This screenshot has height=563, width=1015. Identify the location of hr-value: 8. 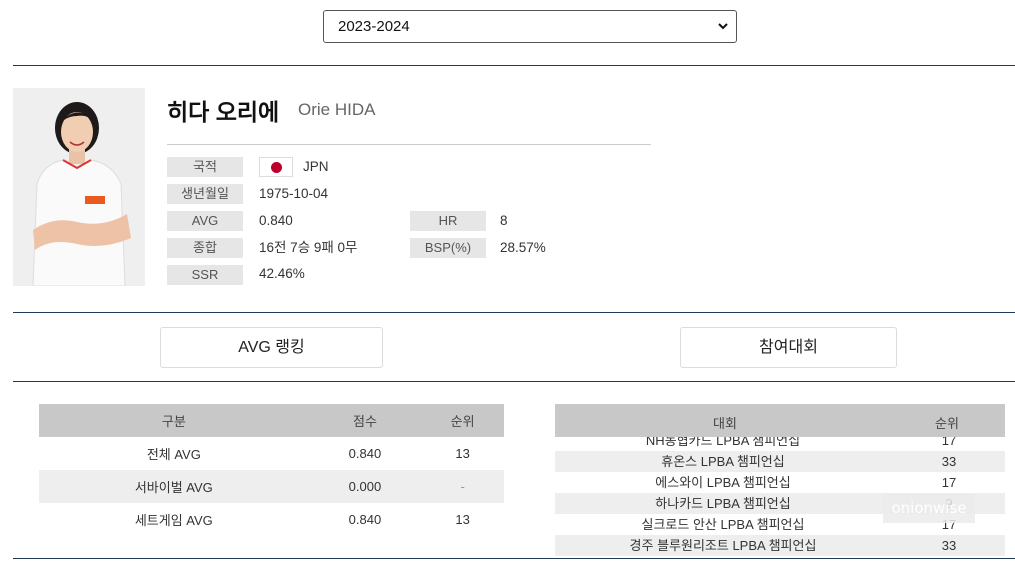
(504, 220).